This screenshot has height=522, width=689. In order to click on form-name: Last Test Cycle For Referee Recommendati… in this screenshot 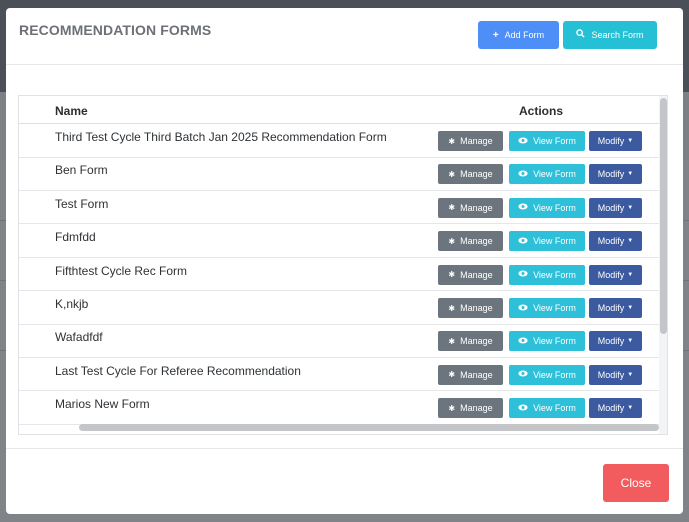, I will do `click(178, 370)`.